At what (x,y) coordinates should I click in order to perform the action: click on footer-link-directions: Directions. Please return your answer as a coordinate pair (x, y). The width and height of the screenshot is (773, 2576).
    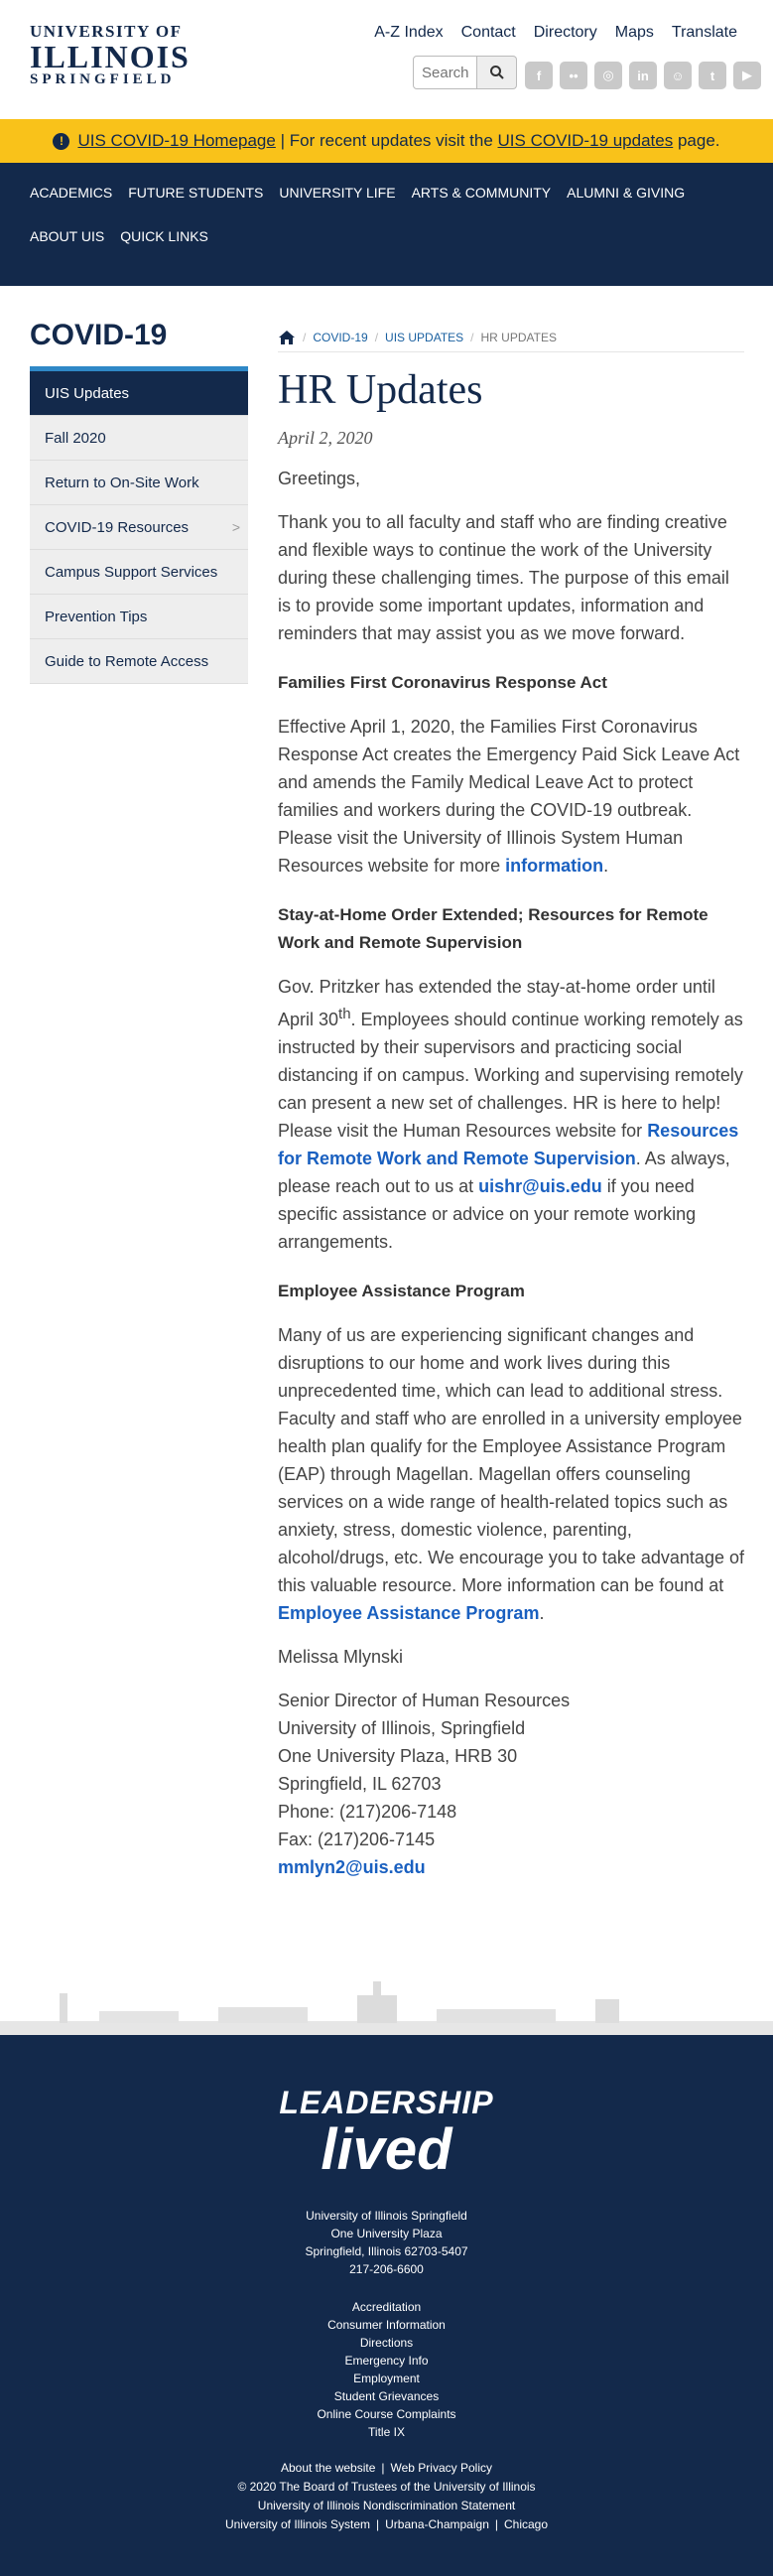
    Looking at the image, I should click on (387, 2343).